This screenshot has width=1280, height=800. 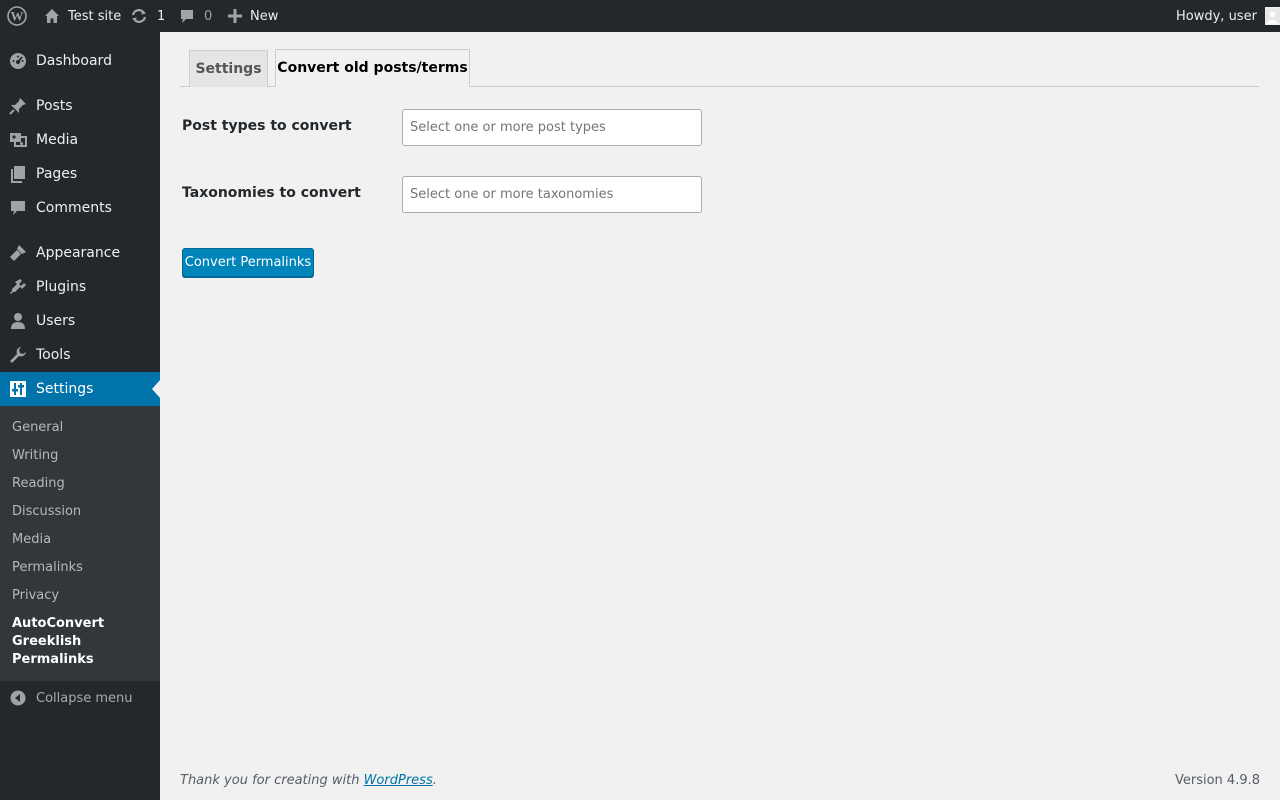 I want to click on my-account-link: Howdy, user, so click(x=1228, y=16).